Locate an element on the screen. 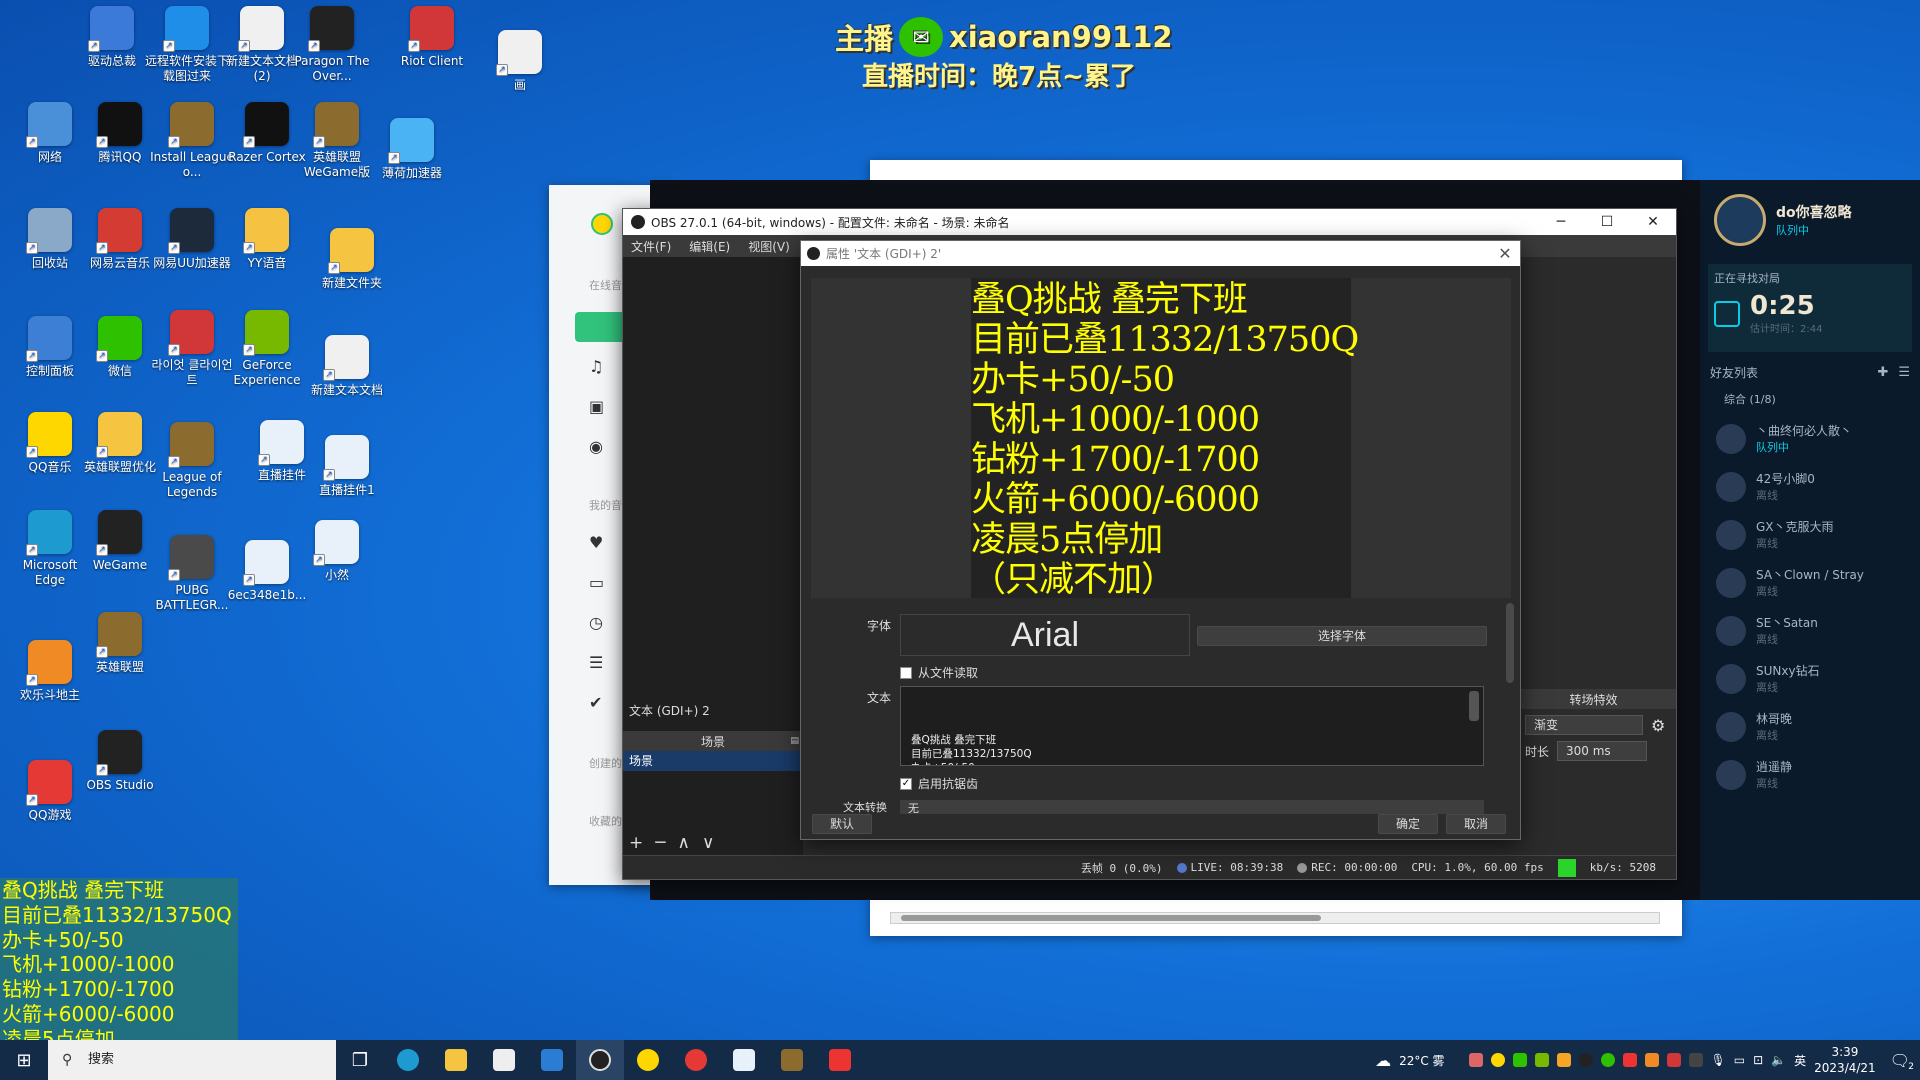 Image resolution: width=1920 pixels, height=1080 pixels. desktop-icon: ↗ 直播挂件1 is located at coordinates (347, 466).